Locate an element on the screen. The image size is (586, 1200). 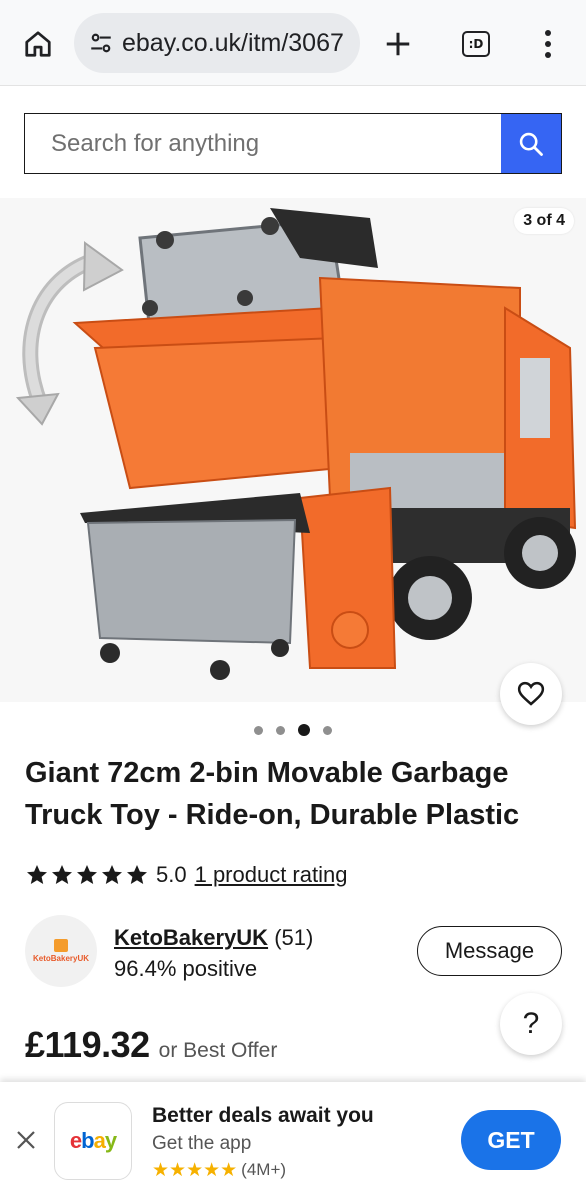
plus-icon is located at coordinates (398, 44).